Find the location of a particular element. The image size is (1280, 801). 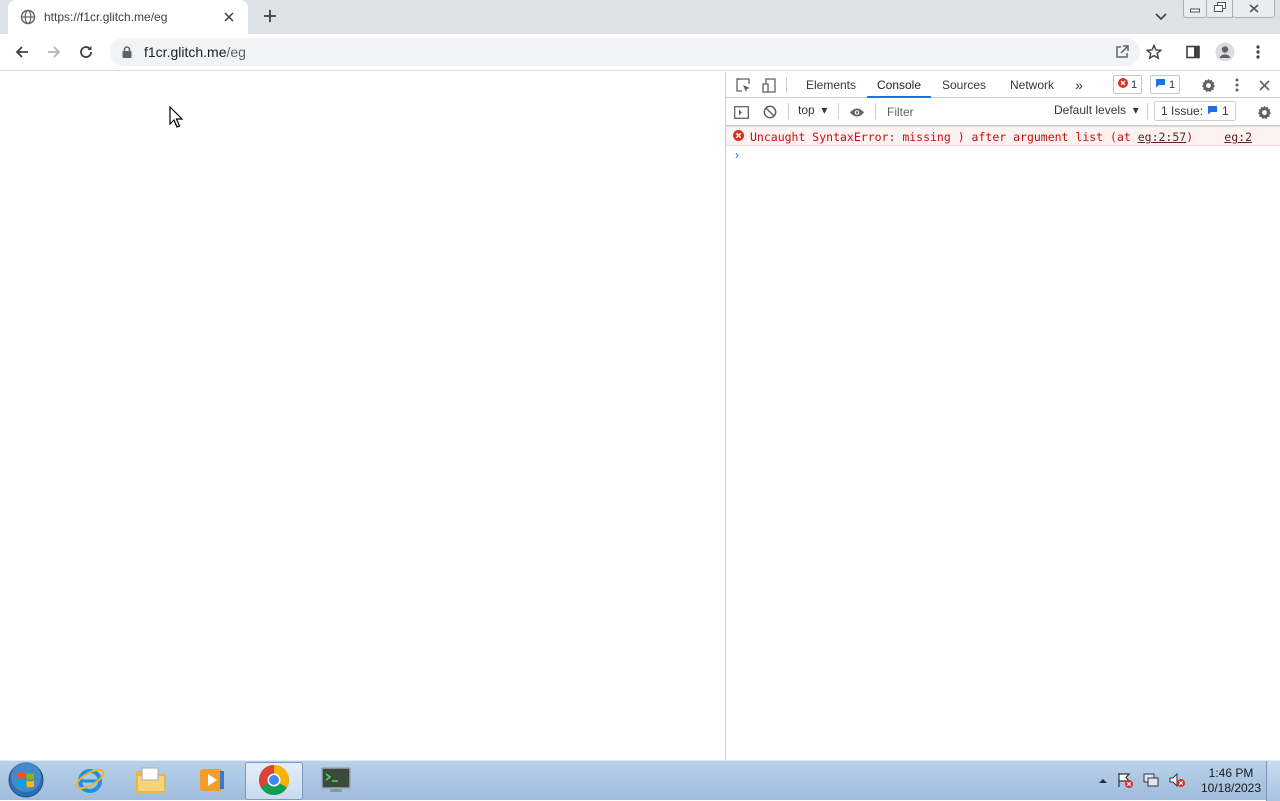

mouse-cursor-icon is located at coordinates (176, 118).